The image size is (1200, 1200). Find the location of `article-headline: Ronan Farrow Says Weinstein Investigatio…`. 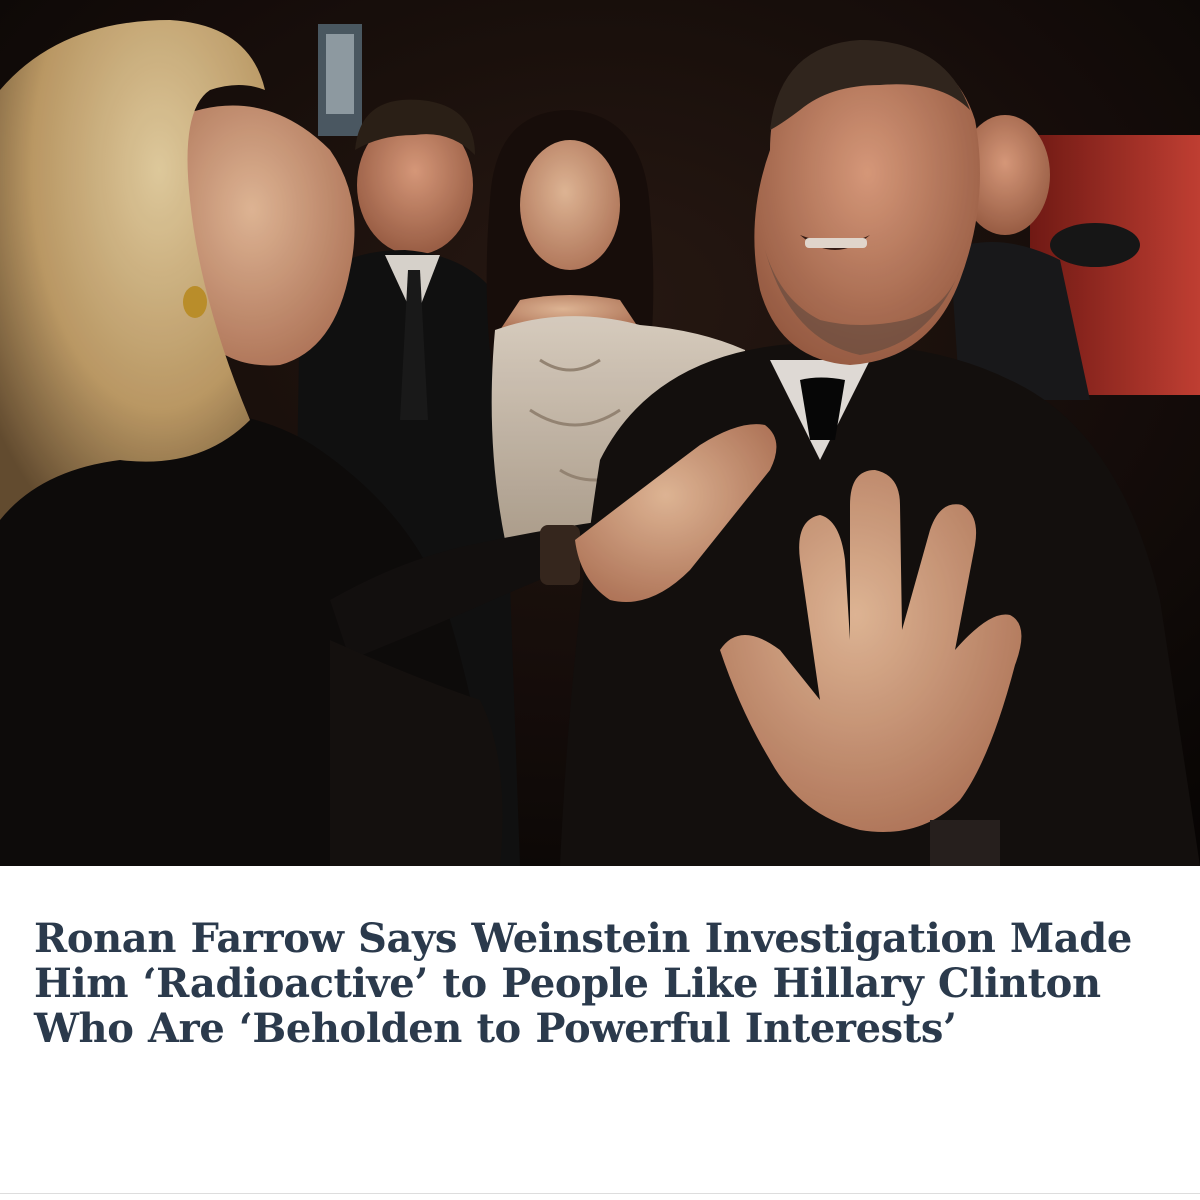

article-headline: Ronan Farrow Says Weinstein Investigatio… is located at coordinates (599, 983).